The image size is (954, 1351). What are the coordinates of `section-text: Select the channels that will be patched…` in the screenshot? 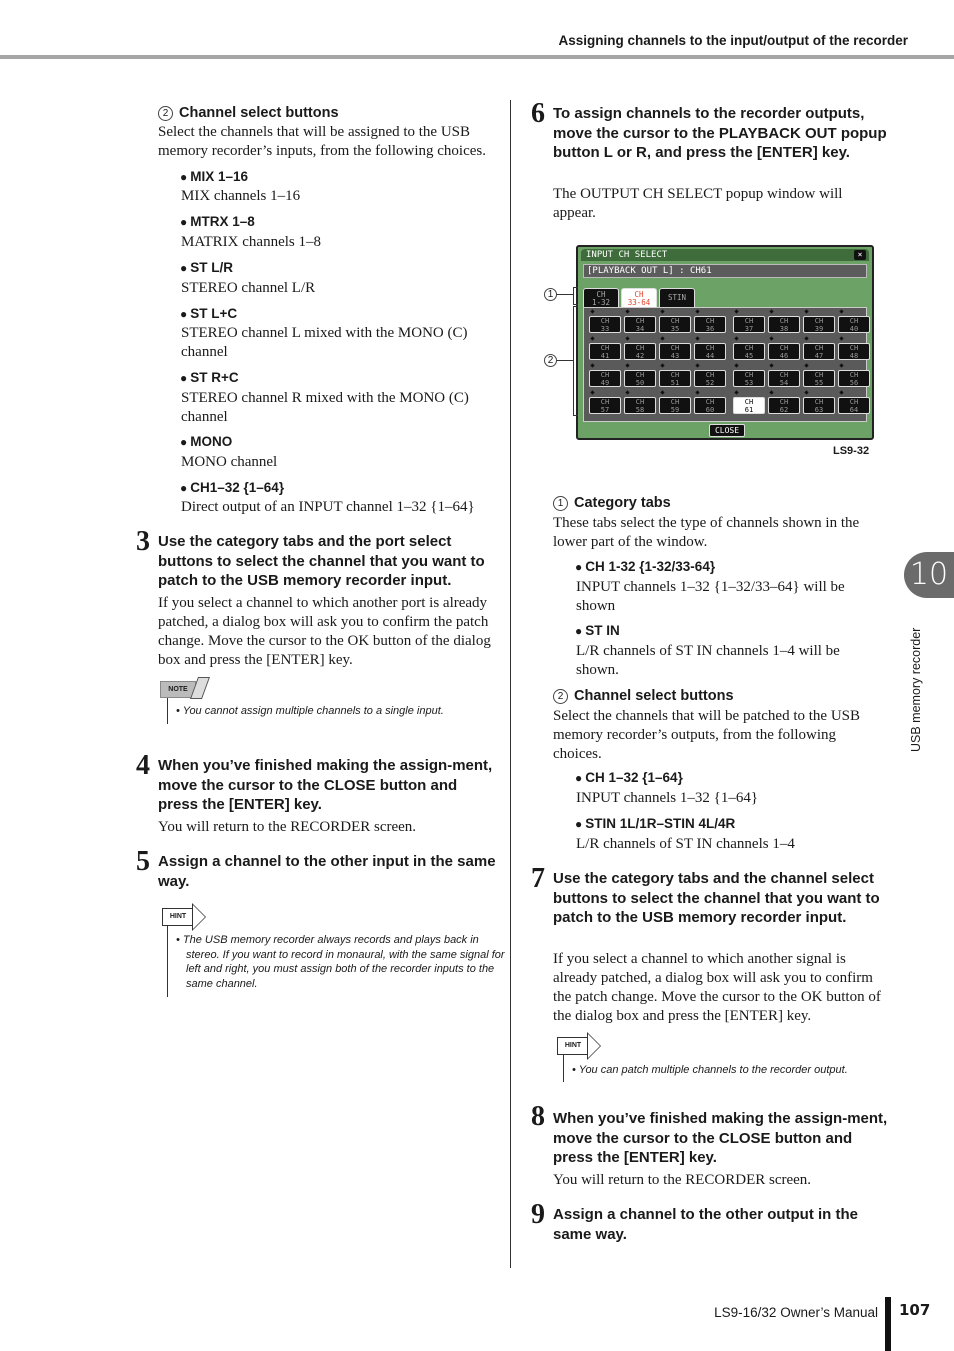 It's located at (707, 735).